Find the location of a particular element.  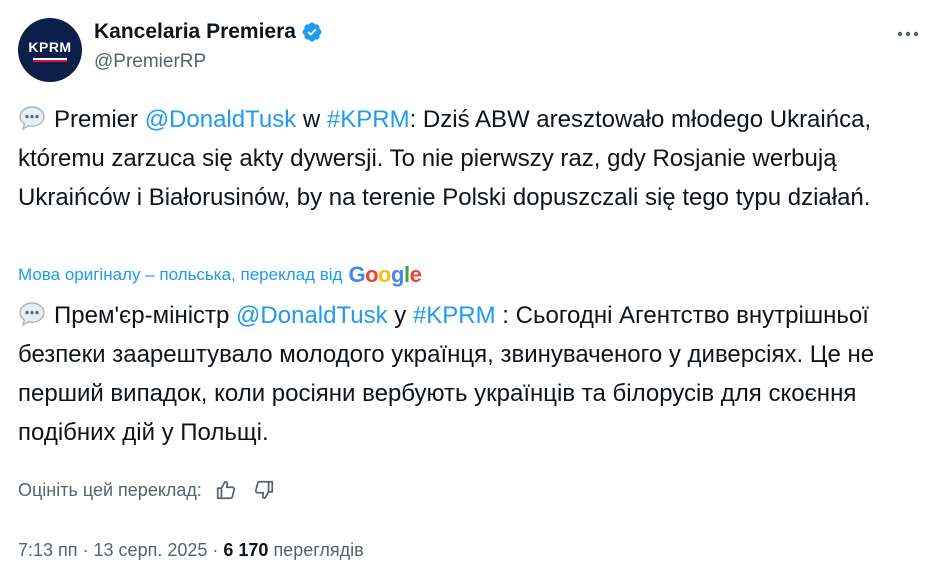

name-row: Kancelaria Premiera is located at coordinates (208, 32).